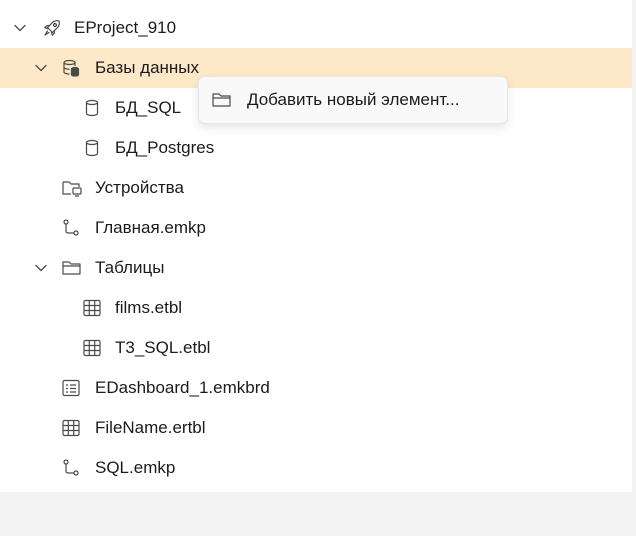 The height and width of the screenshot is (536, 636). I want to click on tree-item-label: БД_Postgres, so click(165, 147).